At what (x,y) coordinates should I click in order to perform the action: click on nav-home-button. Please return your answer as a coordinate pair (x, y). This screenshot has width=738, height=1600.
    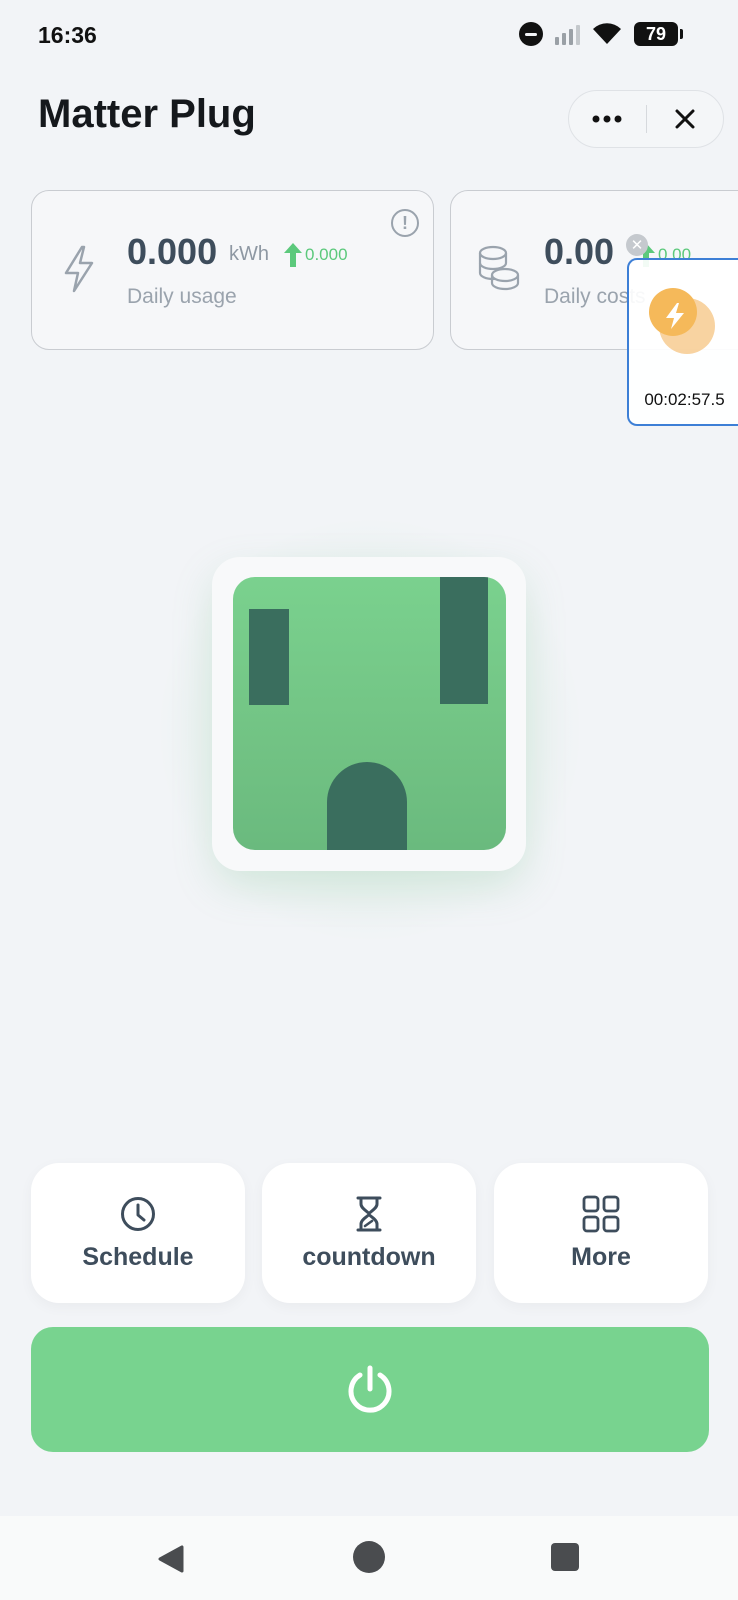
    Looking at the image, I should click on (369, 1557).